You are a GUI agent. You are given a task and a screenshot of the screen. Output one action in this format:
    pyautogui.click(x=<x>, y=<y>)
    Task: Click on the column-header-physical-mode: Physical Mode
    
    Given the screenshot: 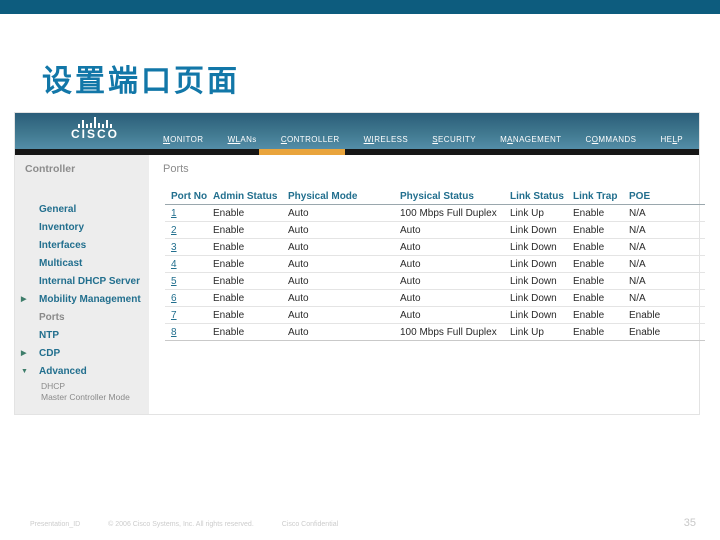 What is the action you would take?
    pyautogui.click(x=323, y=196)
    